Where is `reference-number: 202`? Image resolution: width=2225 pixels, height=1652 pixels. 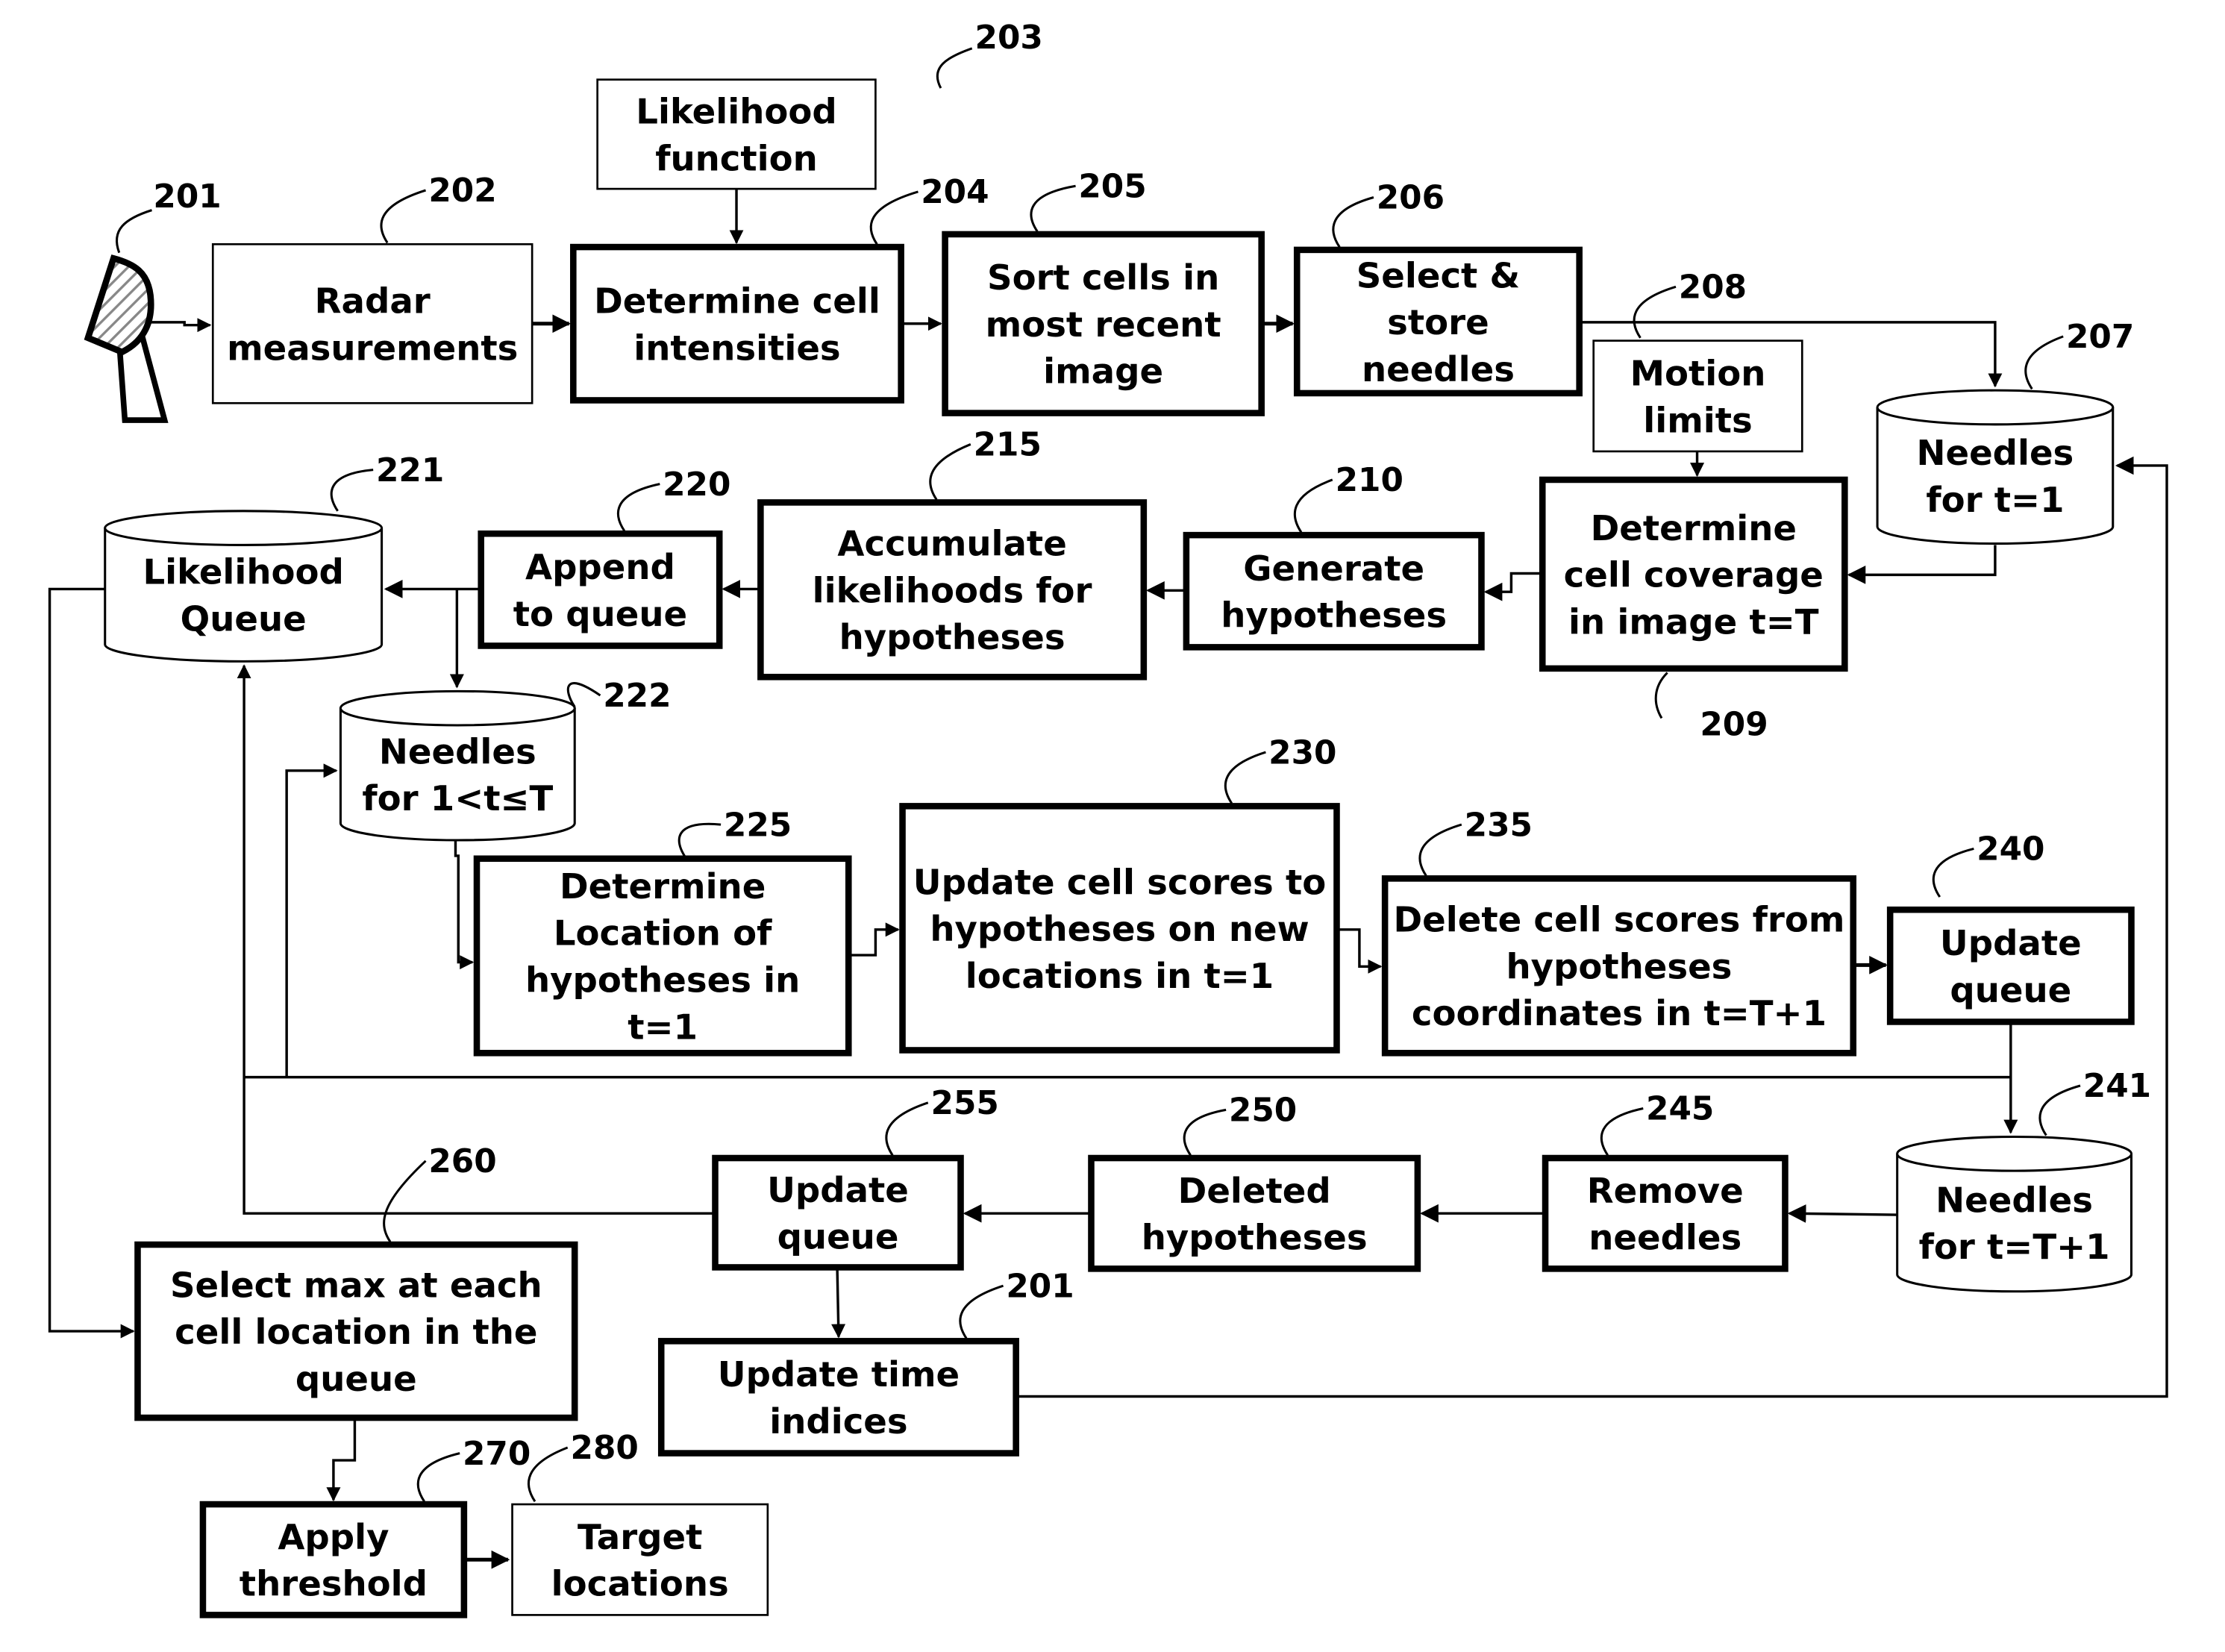
reference-number: 202 is located at coordinates (462, 191).